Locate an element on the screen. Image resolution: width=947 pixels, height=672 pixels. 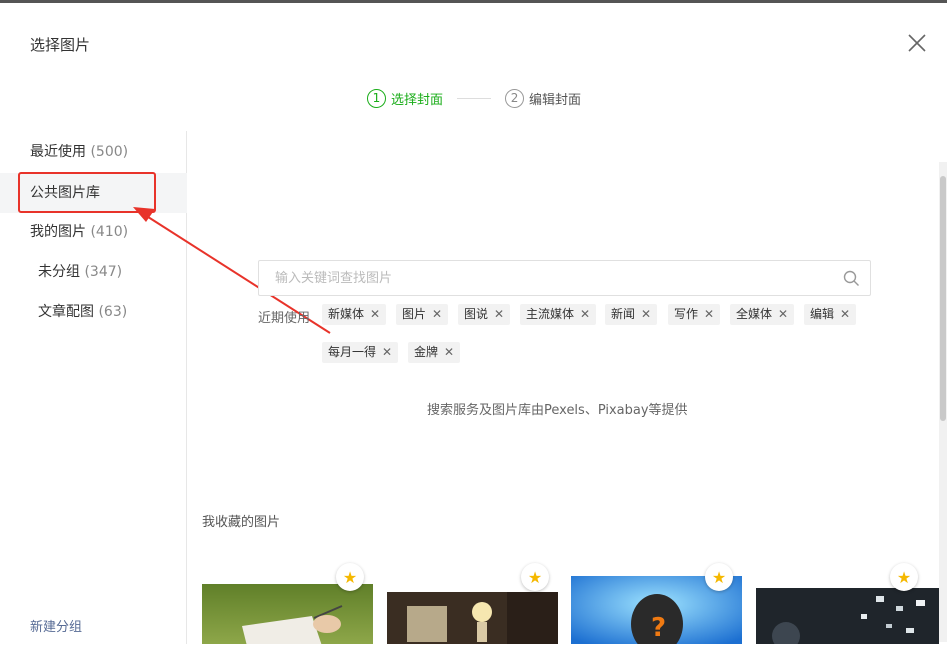
recent-tag: 写作 ✕ is located at coordinates (694, 314).